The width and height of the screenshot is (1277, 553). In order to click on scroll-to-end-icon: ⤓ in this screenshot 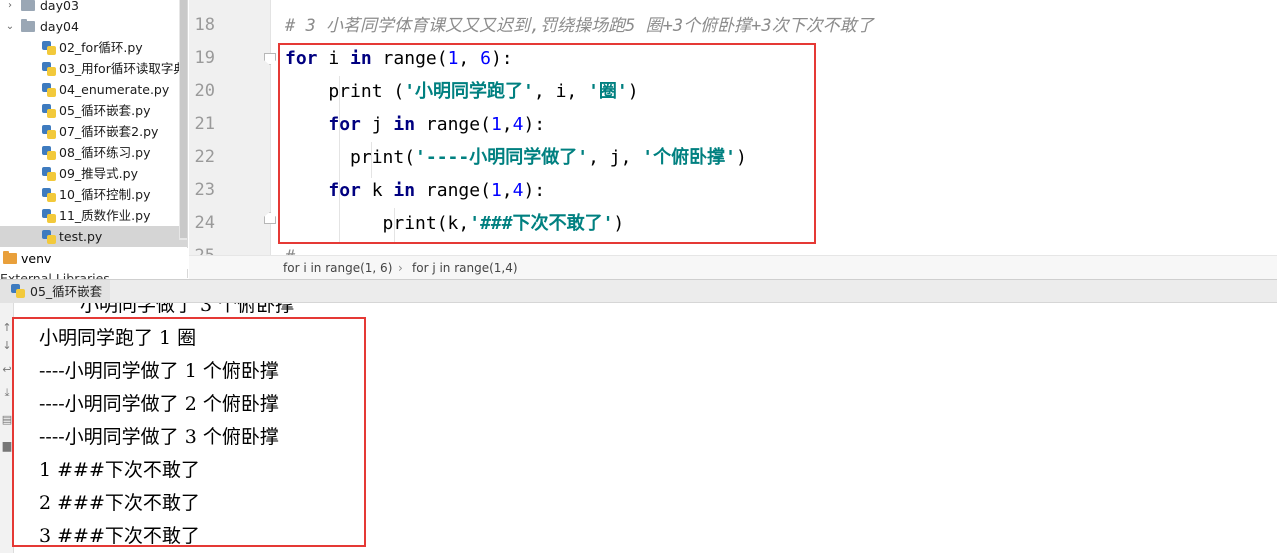, I will do `click(7, 393)`.